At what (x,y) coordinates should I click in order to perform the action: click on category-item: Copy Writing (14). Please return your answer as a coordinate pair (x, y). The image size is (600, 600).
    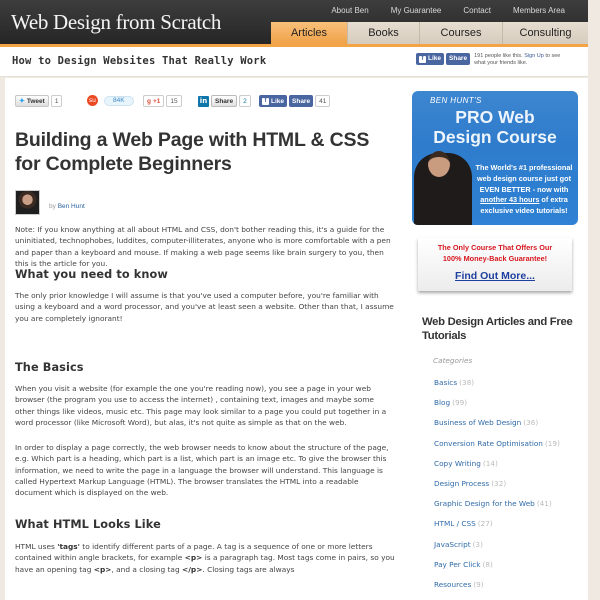
    Looking at the image, I should click on (497, 469).